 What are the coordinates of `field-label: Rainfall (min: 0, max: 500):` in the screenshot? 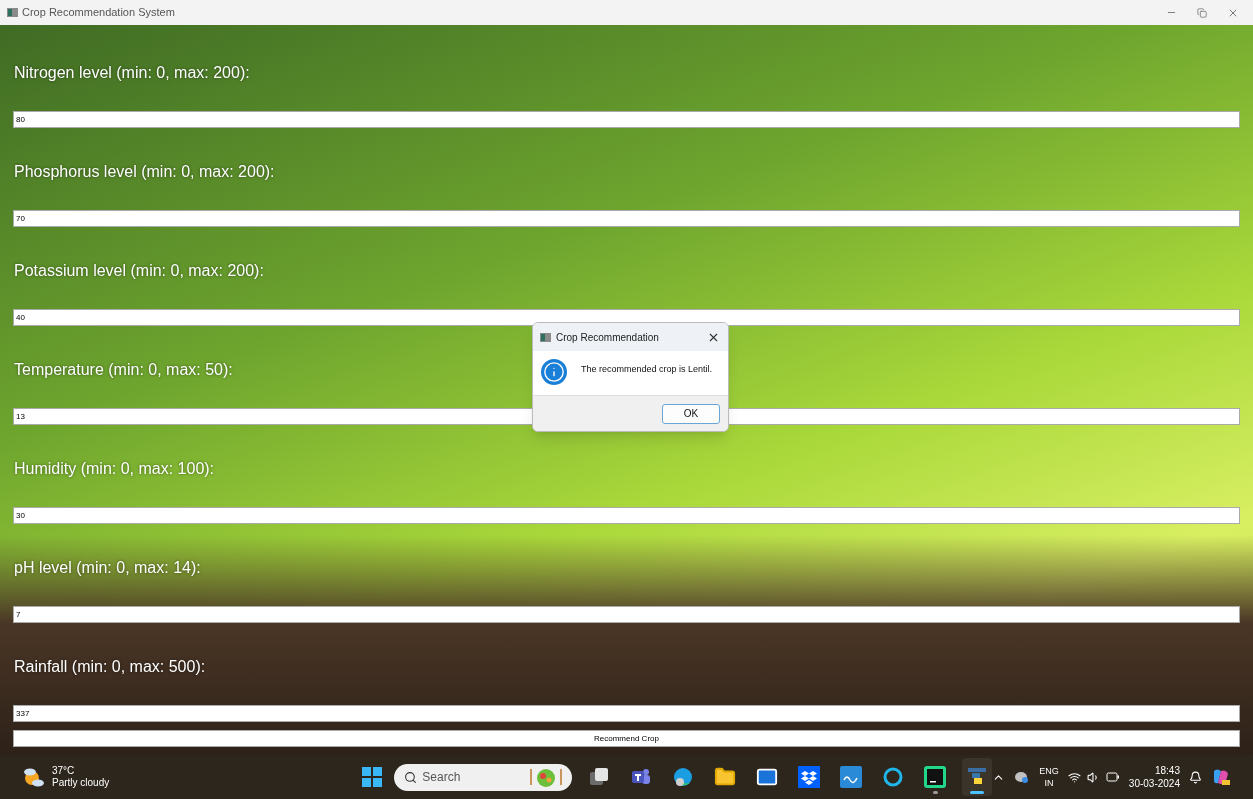 It's located at (110, 667).